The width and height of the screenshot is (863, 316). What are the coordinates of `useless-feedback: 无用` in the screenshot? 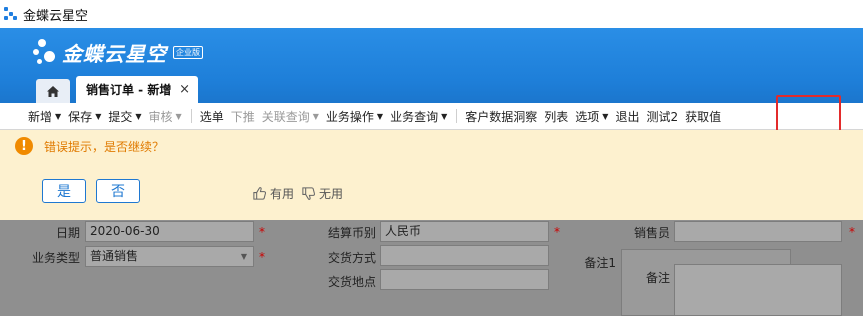 It's located at (322, 193).